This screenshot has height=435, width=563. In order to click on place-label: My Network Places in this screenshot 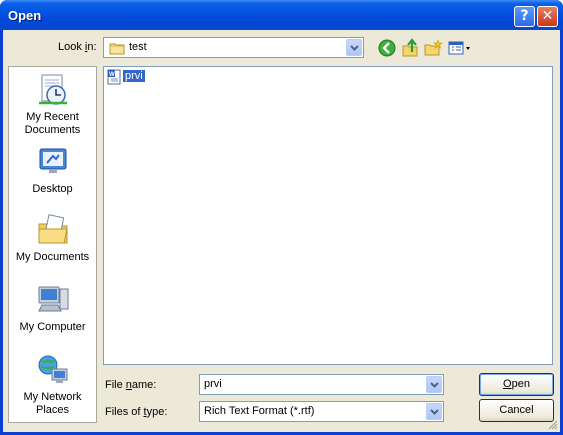, I will do `click(52, 403)`.